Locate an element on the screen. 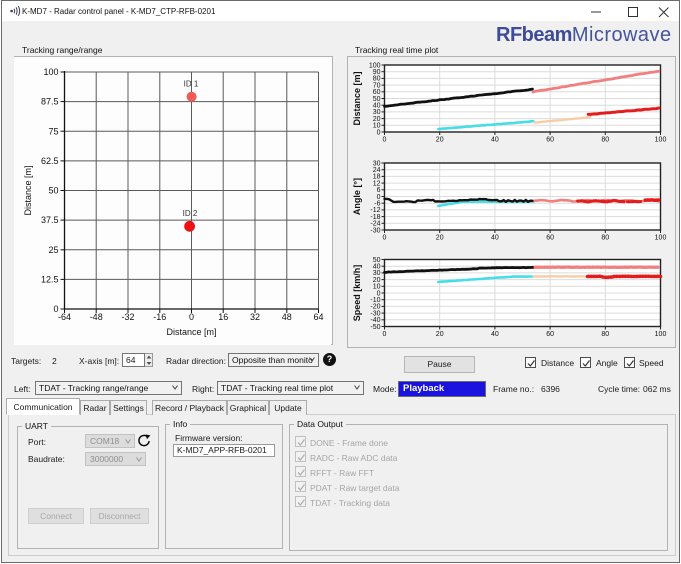 This screenshot has width=681, height=564. svg-text: 37.5 is located at coordinates (50, 220).